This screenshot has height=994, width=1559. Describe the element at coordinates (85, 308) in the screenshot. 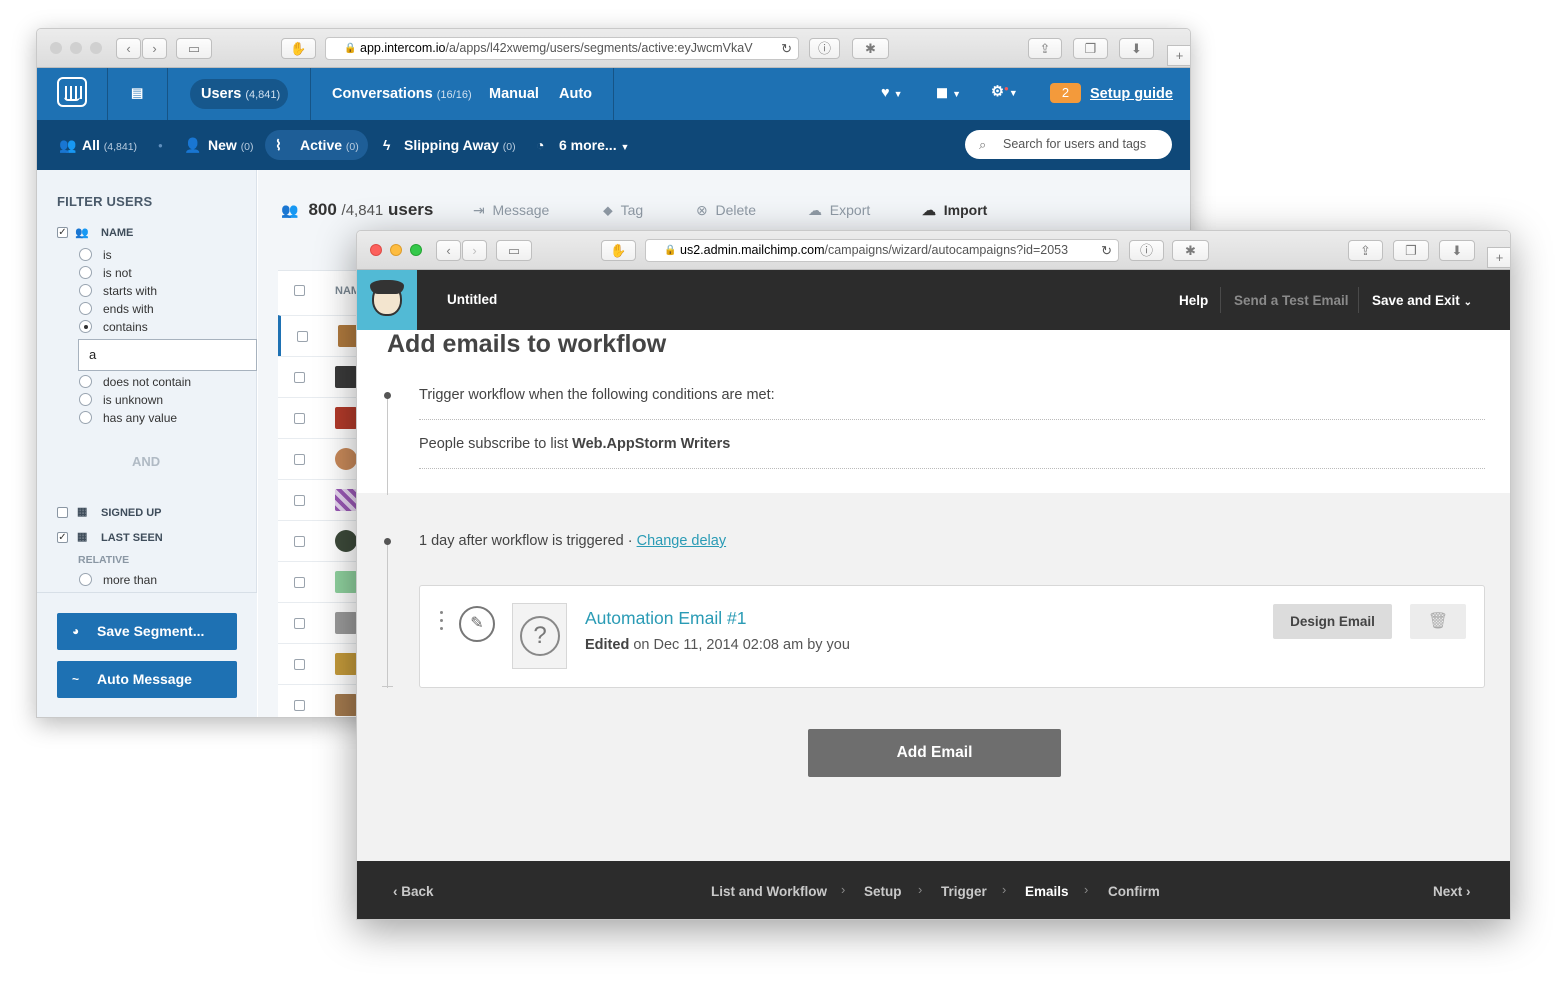

I see `radio-ends-with` at that location.